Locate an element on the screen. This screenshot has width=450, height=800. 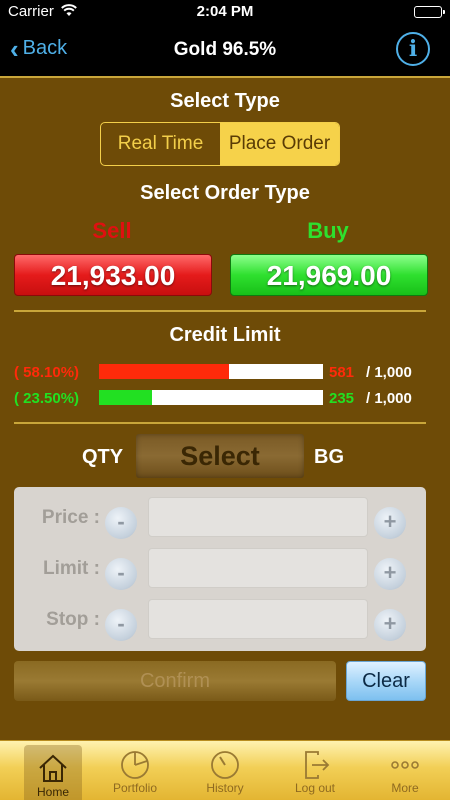
status-bar: Carrier 2:04 PM is located at coordinates (225, 12).